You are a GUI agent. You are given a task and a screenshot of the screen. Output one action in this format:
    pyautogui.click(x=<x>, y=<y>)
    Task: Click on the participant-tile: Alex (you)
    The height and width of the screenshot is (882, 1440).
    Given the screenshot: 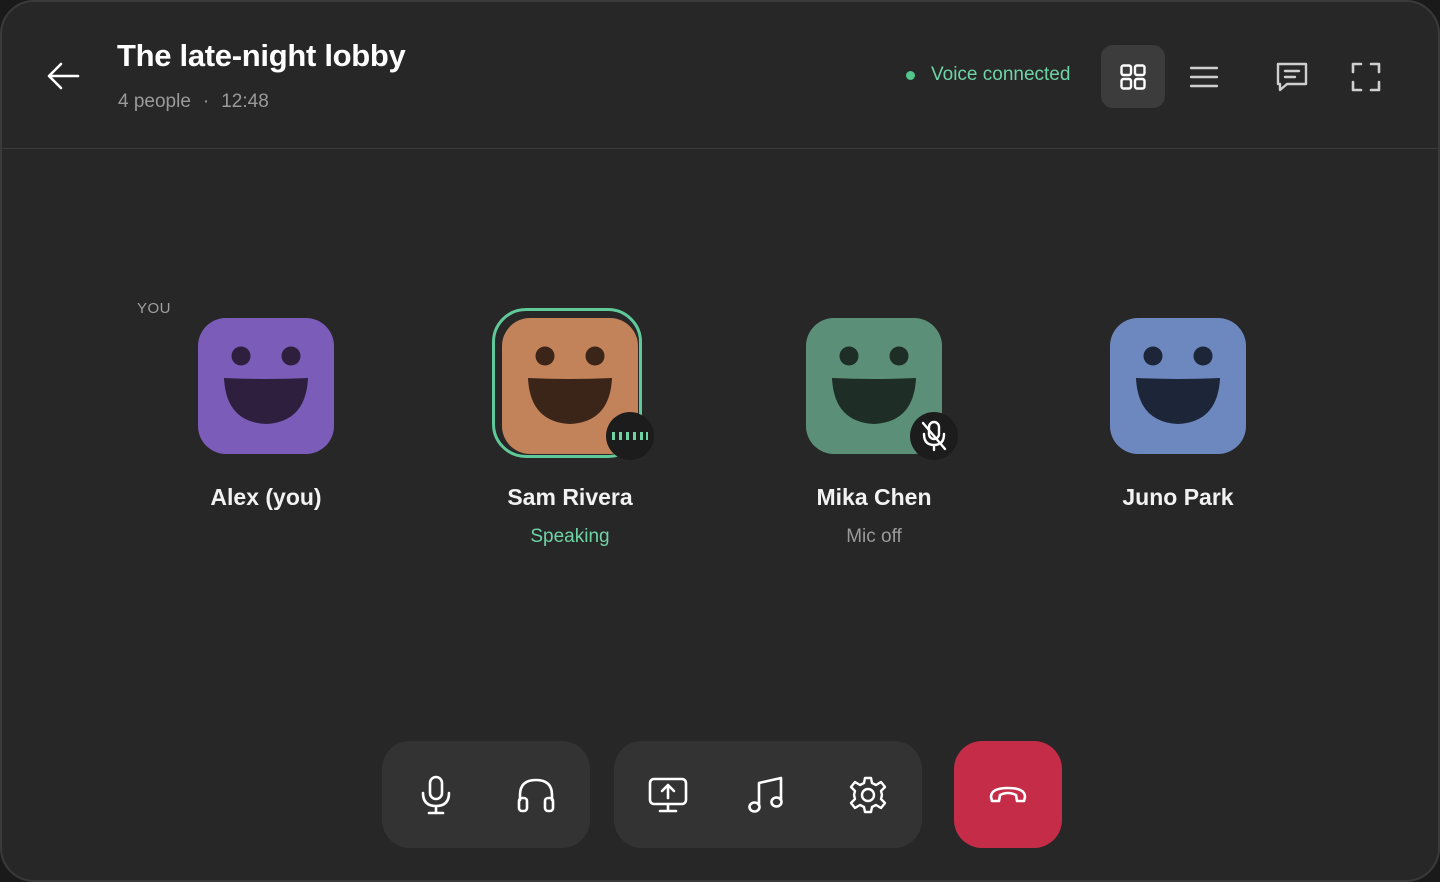 What is the action you would take?
    pyautogui.click(x=264, y=438)
    